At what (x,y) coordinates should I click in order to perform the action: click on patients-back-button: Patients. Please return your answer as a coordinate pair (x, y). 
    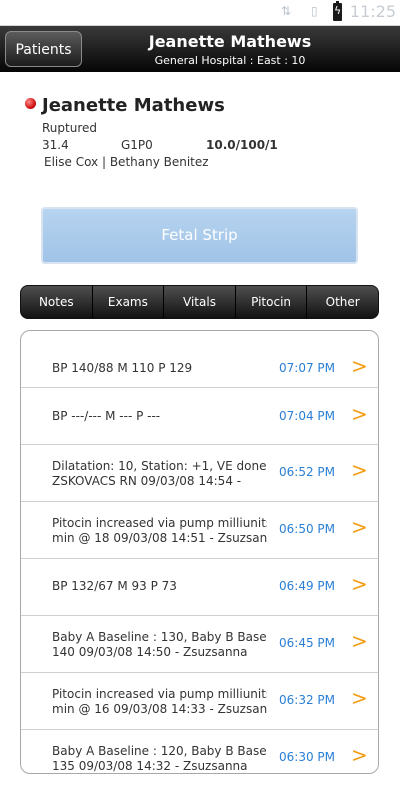
    Looking at the image, I should click on (43, 49).